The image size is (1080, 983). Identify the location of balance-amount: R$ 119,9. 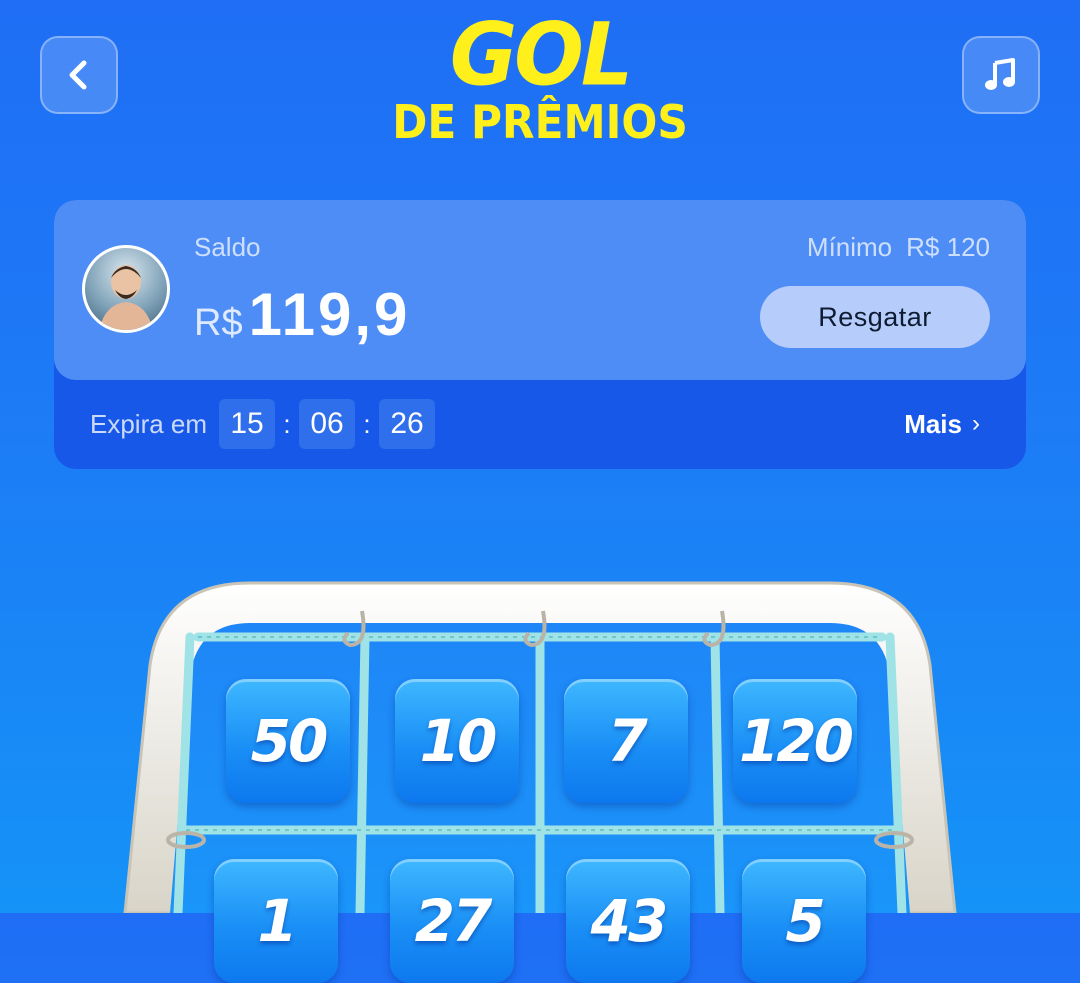
(302, 314).